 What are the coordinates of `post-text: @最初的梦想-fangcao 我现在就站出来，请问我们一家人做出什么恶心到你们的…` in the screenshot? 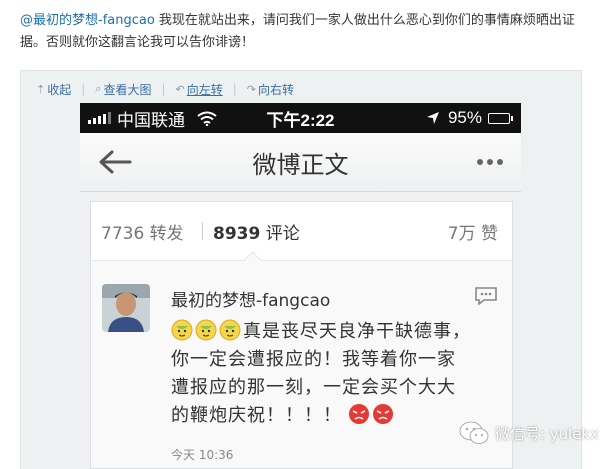 It's located at (307, 32).